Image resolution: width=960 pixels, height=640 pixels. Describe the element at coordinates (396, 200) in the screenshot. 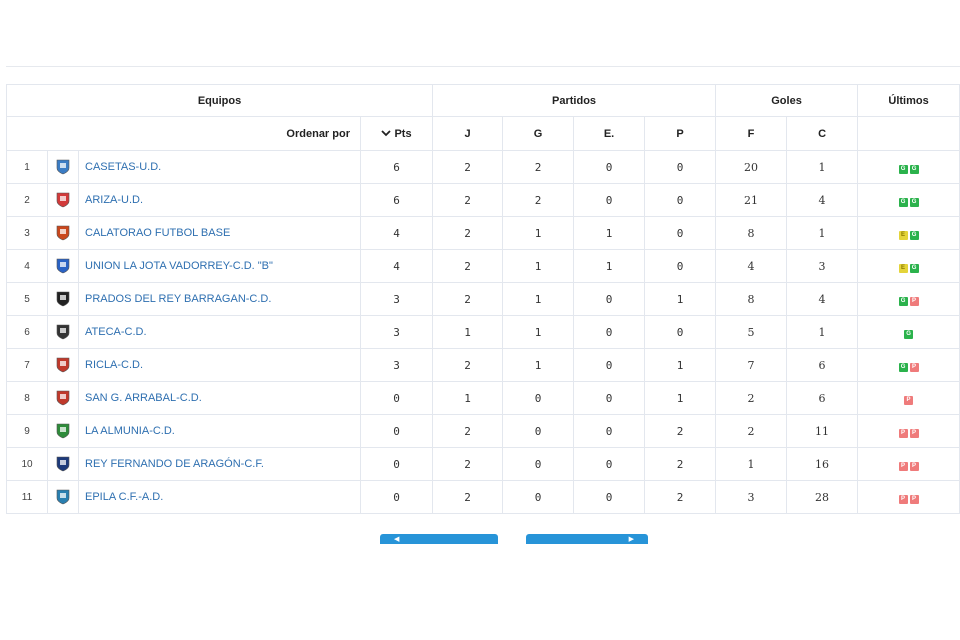

I see `points-cell: 6` at that location.